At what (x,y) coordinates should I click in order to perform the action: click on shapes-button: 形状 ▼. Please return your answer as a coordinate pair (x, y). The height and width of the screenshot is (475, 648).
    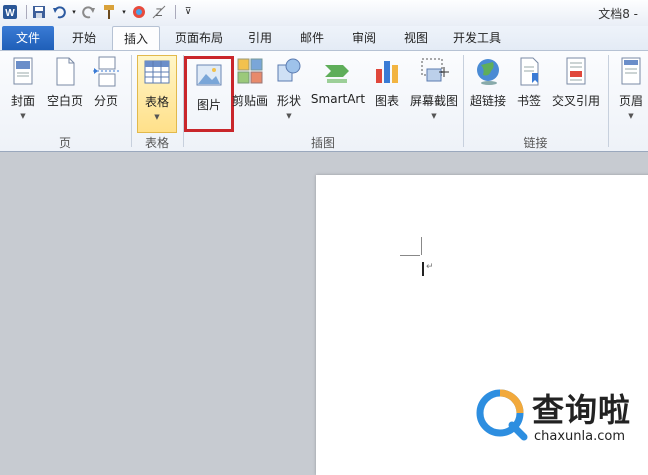
    Looking at the image, I should click on (289, 89).